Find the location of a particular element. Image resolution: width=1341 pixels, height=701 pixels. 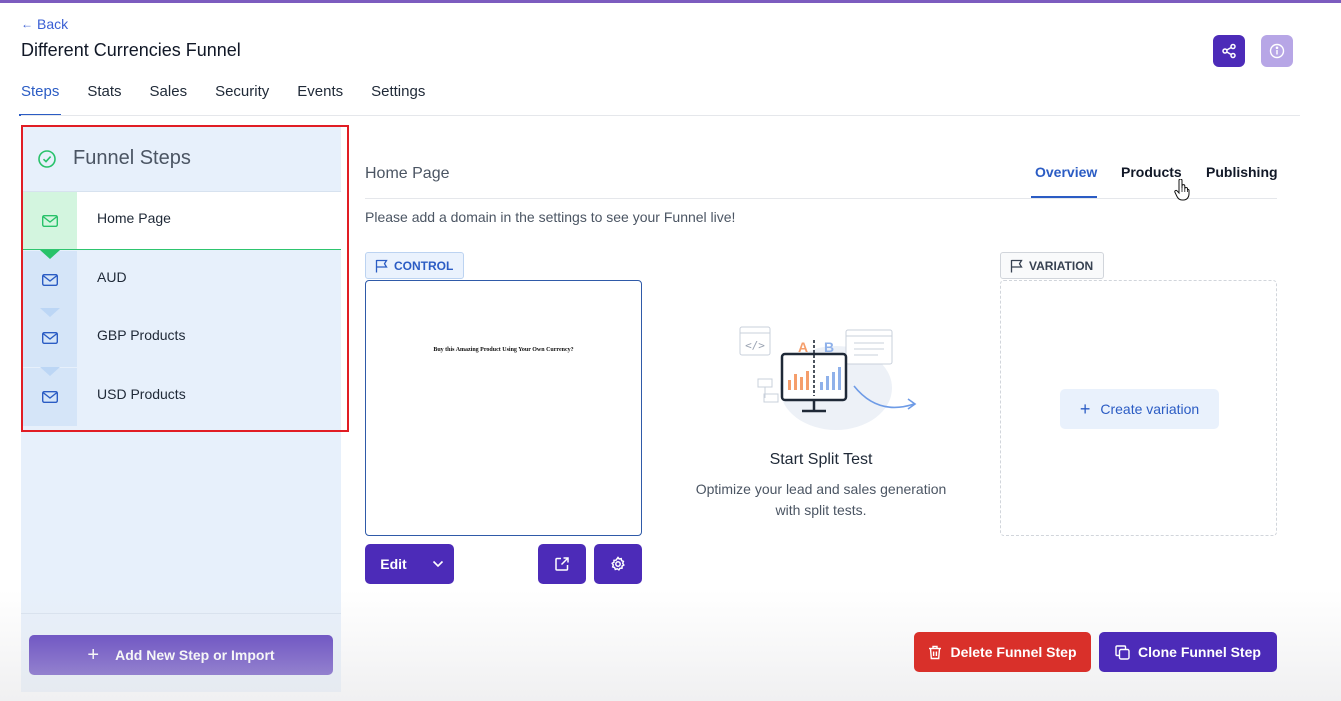

share-icon is located at coordinates (1229, 51).